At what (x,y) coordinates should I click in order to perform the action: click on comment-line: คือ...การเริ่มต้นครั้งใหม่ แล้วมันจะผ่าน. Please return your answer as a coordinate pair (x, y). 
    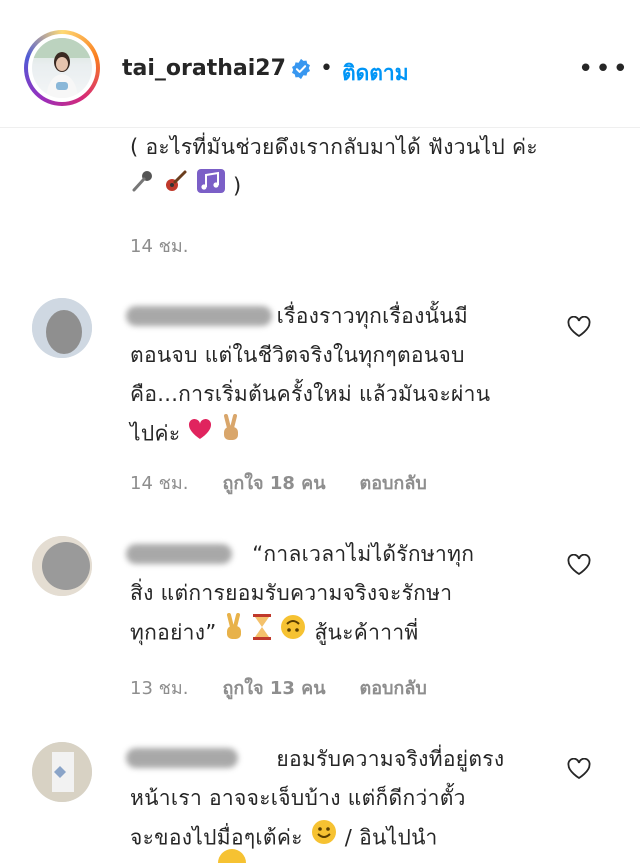
    Looking at the image, I should click on (310, 394).